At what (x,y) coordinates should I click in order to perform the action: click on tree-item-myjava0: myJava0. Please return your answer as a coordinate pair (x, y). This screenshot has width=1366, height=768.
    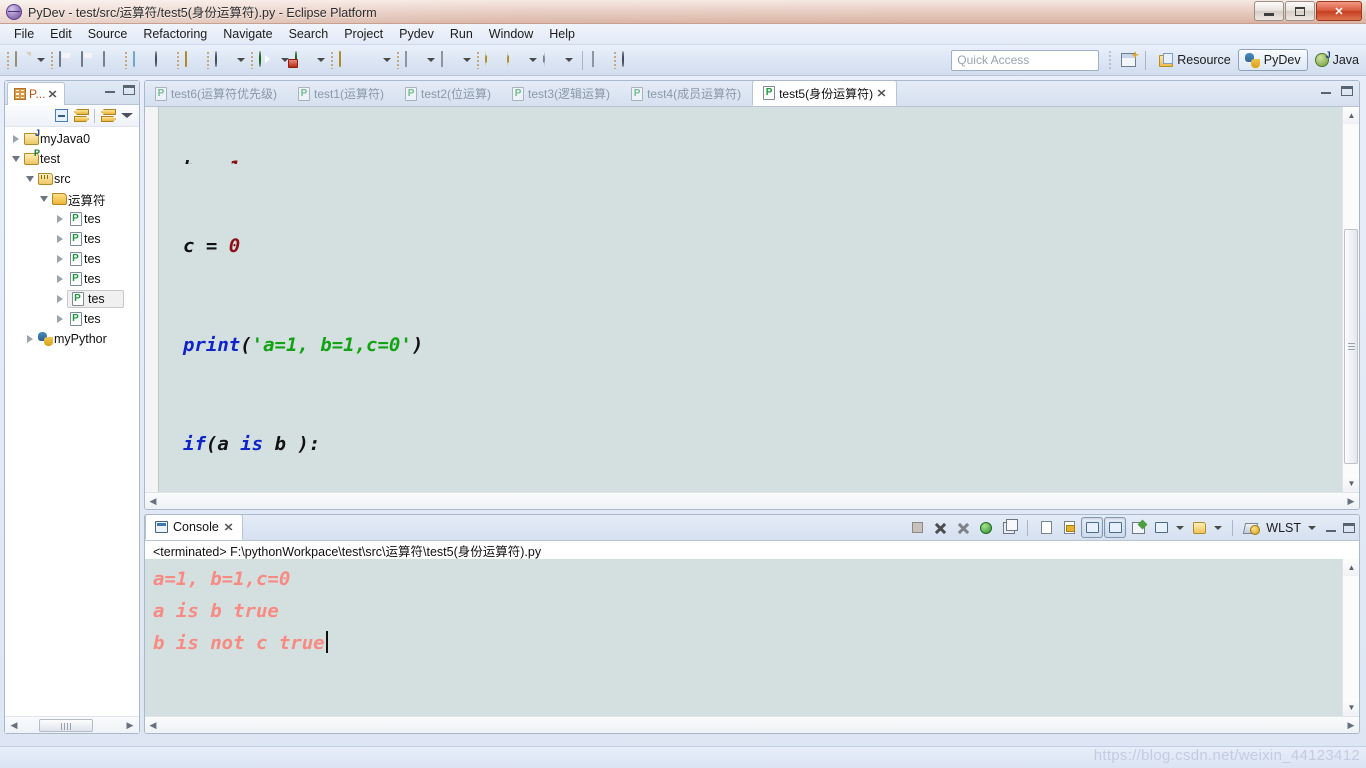
    Looking at the image, I should click on (72, 138).